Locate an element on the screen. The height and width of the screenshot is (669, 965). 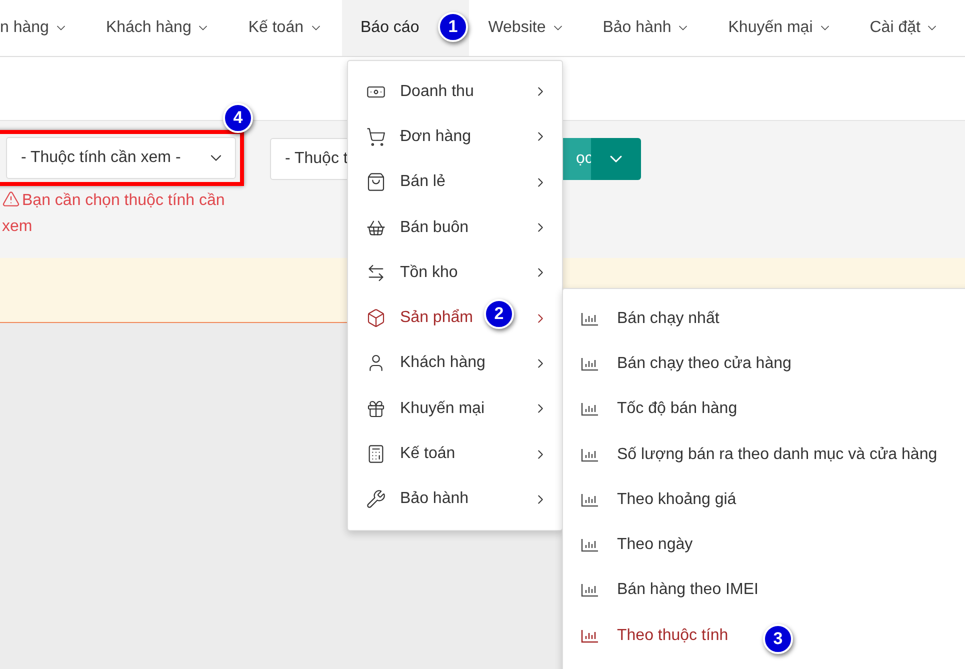
nav-item: Cài đặt is located at coordinates (904, 28).